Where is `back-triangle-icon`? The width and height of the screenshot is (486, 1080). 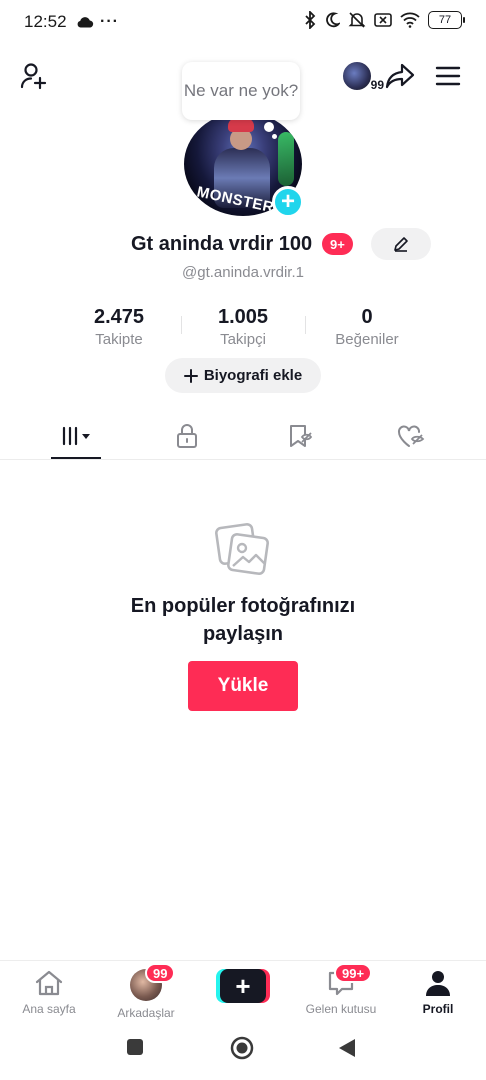 back-triangle-icon is located at coordinates (347, 1048).